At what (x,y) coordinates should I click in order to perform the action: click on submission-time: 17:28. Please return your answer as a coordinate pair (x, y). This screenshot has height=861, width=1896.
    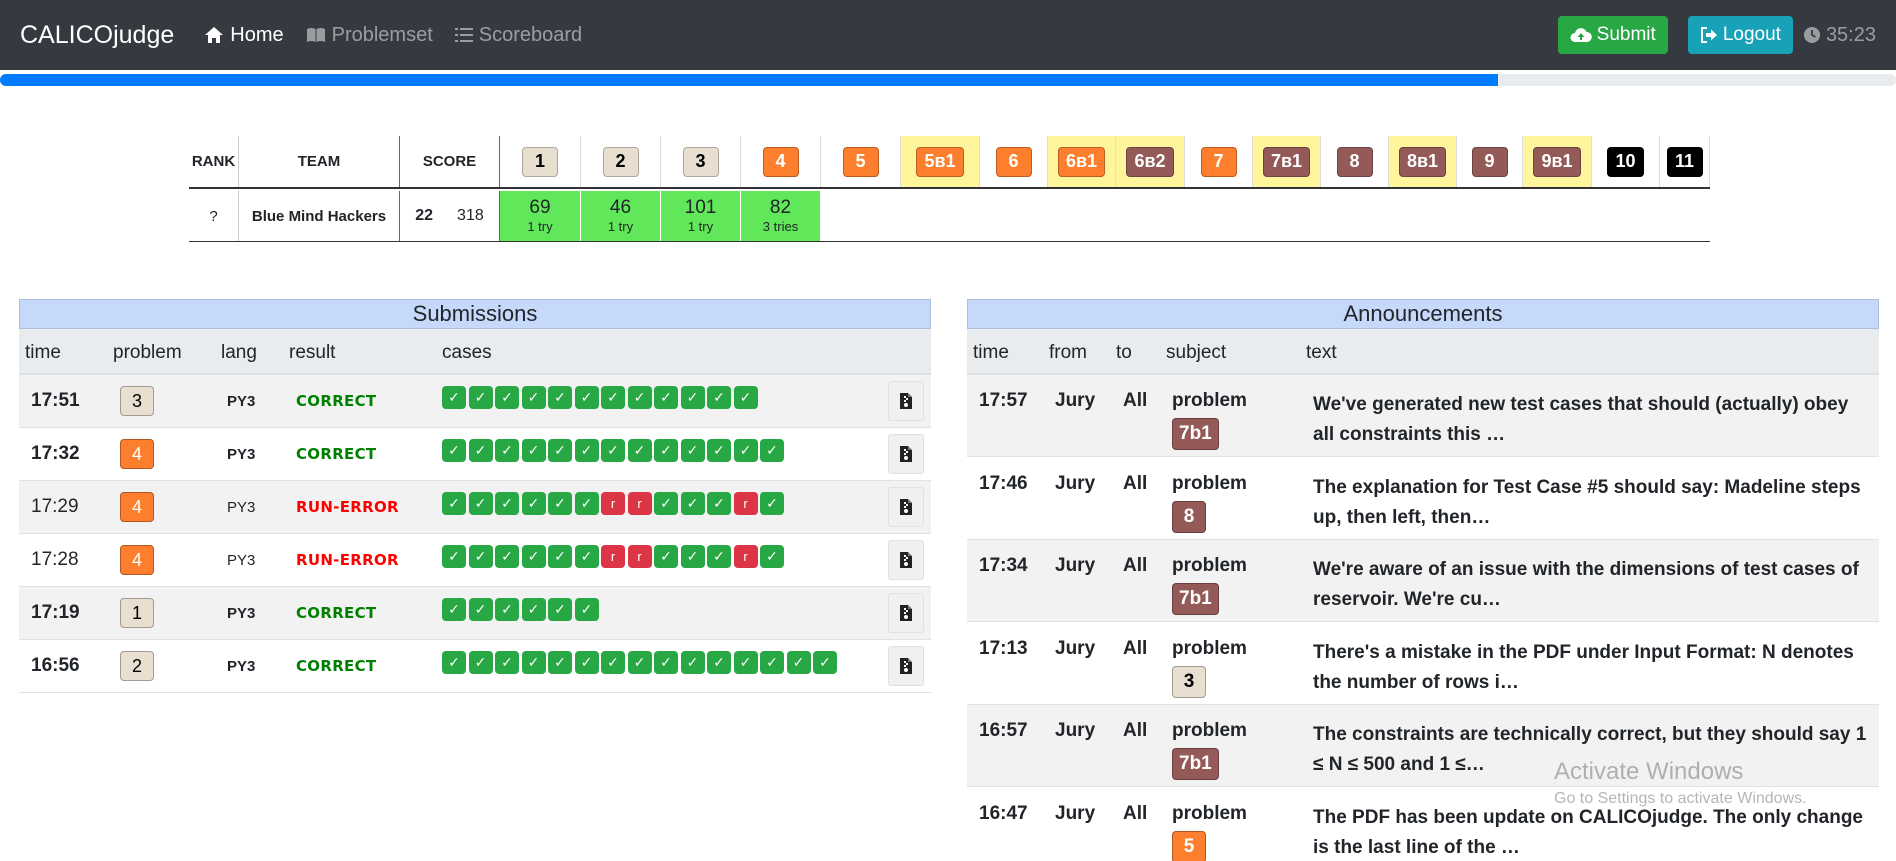
    Looking at the image, I should click on (55, 559).